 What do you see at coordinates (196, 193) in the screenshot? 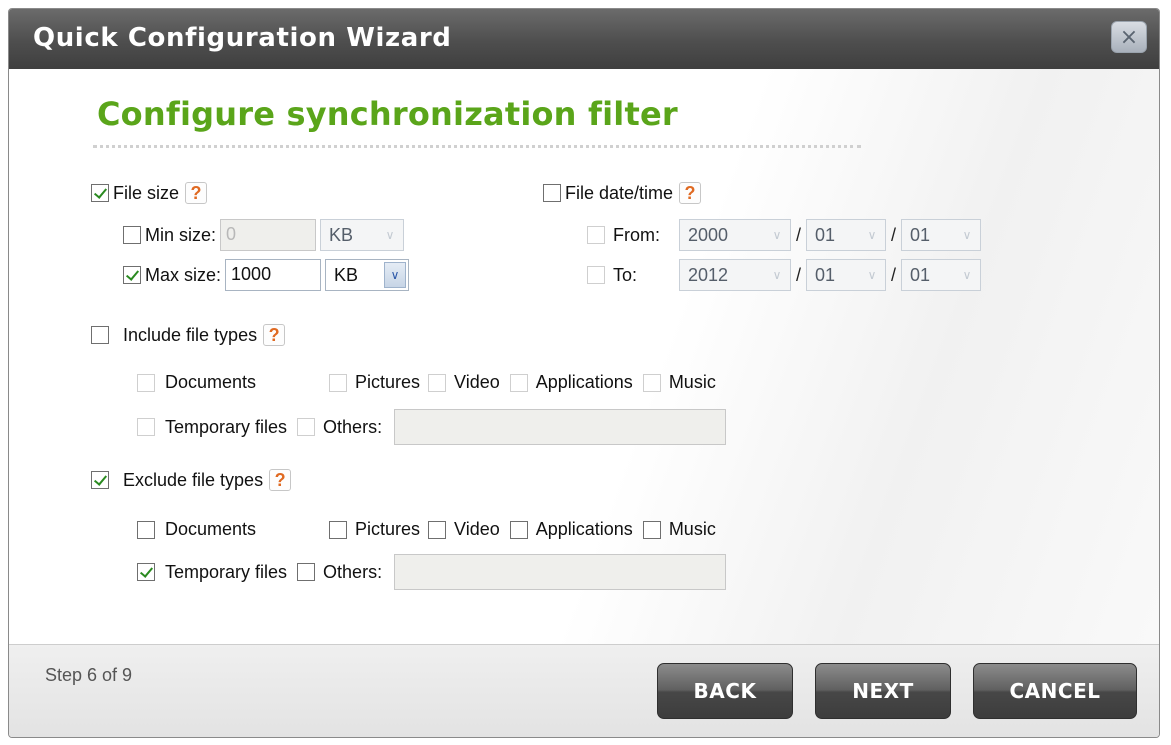
I see `file-size-help-icon: ?` at bounding box center [196, 193].